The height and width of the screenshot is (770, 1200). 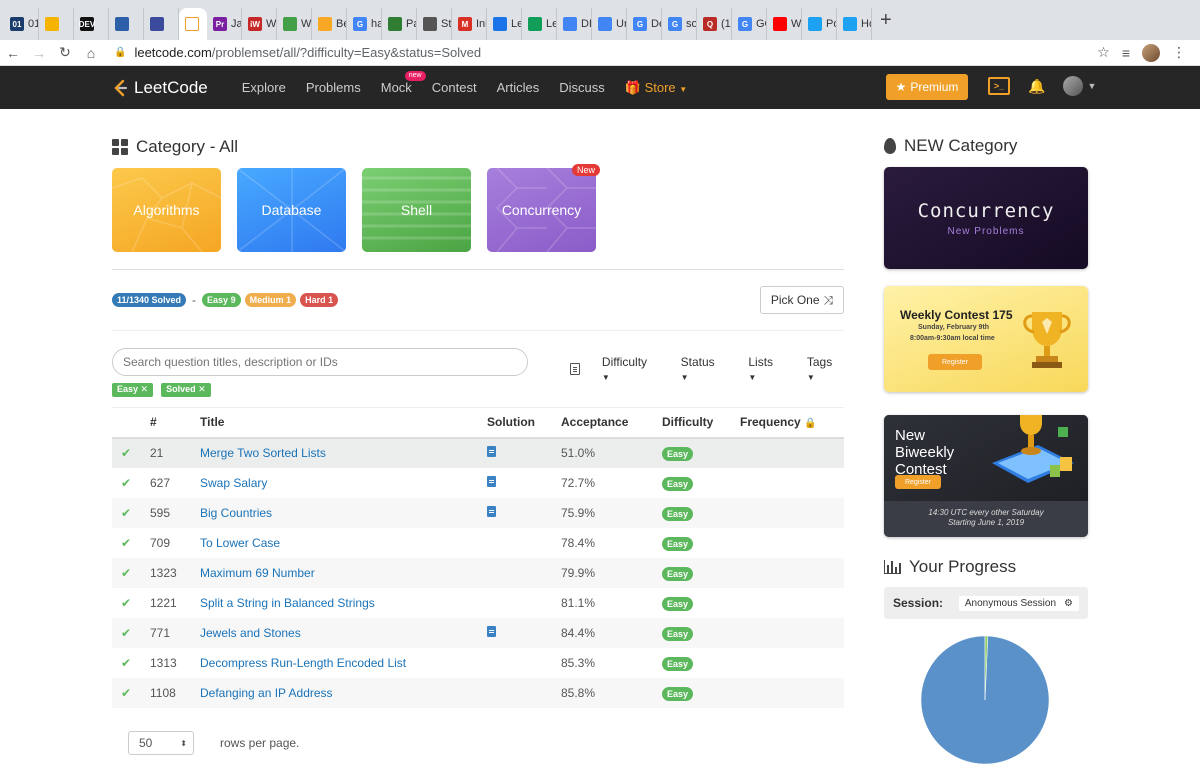 I want to click on col-header-difficulty: Difficulty, so click(x=701, y=423).